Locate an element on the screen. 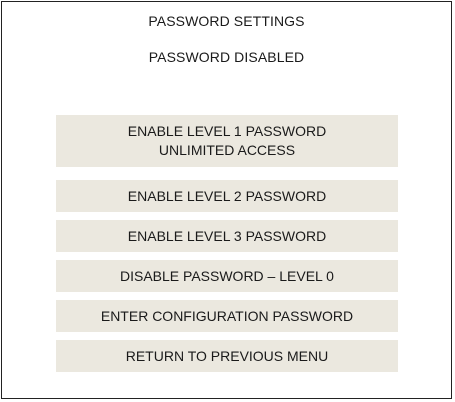 The width and height of the screenshot is (455, 402). enable-level-3-label: ENABLE LEVEL 3 PASSWORD is located at coordinates (227, 235).